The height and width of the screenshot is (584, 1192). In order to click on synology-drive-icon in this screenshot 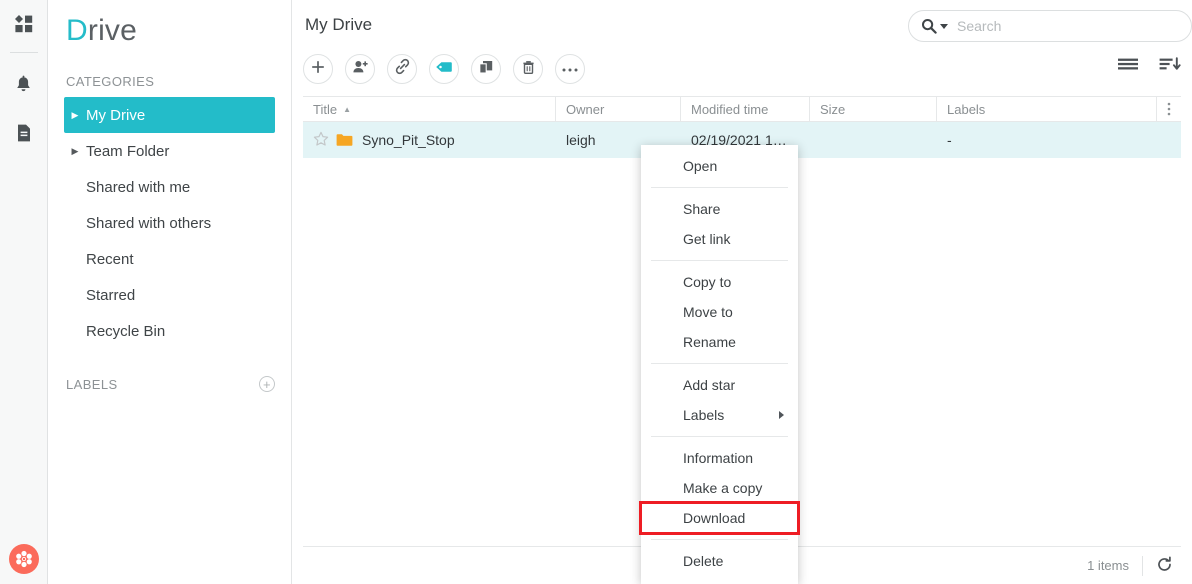, I will do `click(24, 559)`.